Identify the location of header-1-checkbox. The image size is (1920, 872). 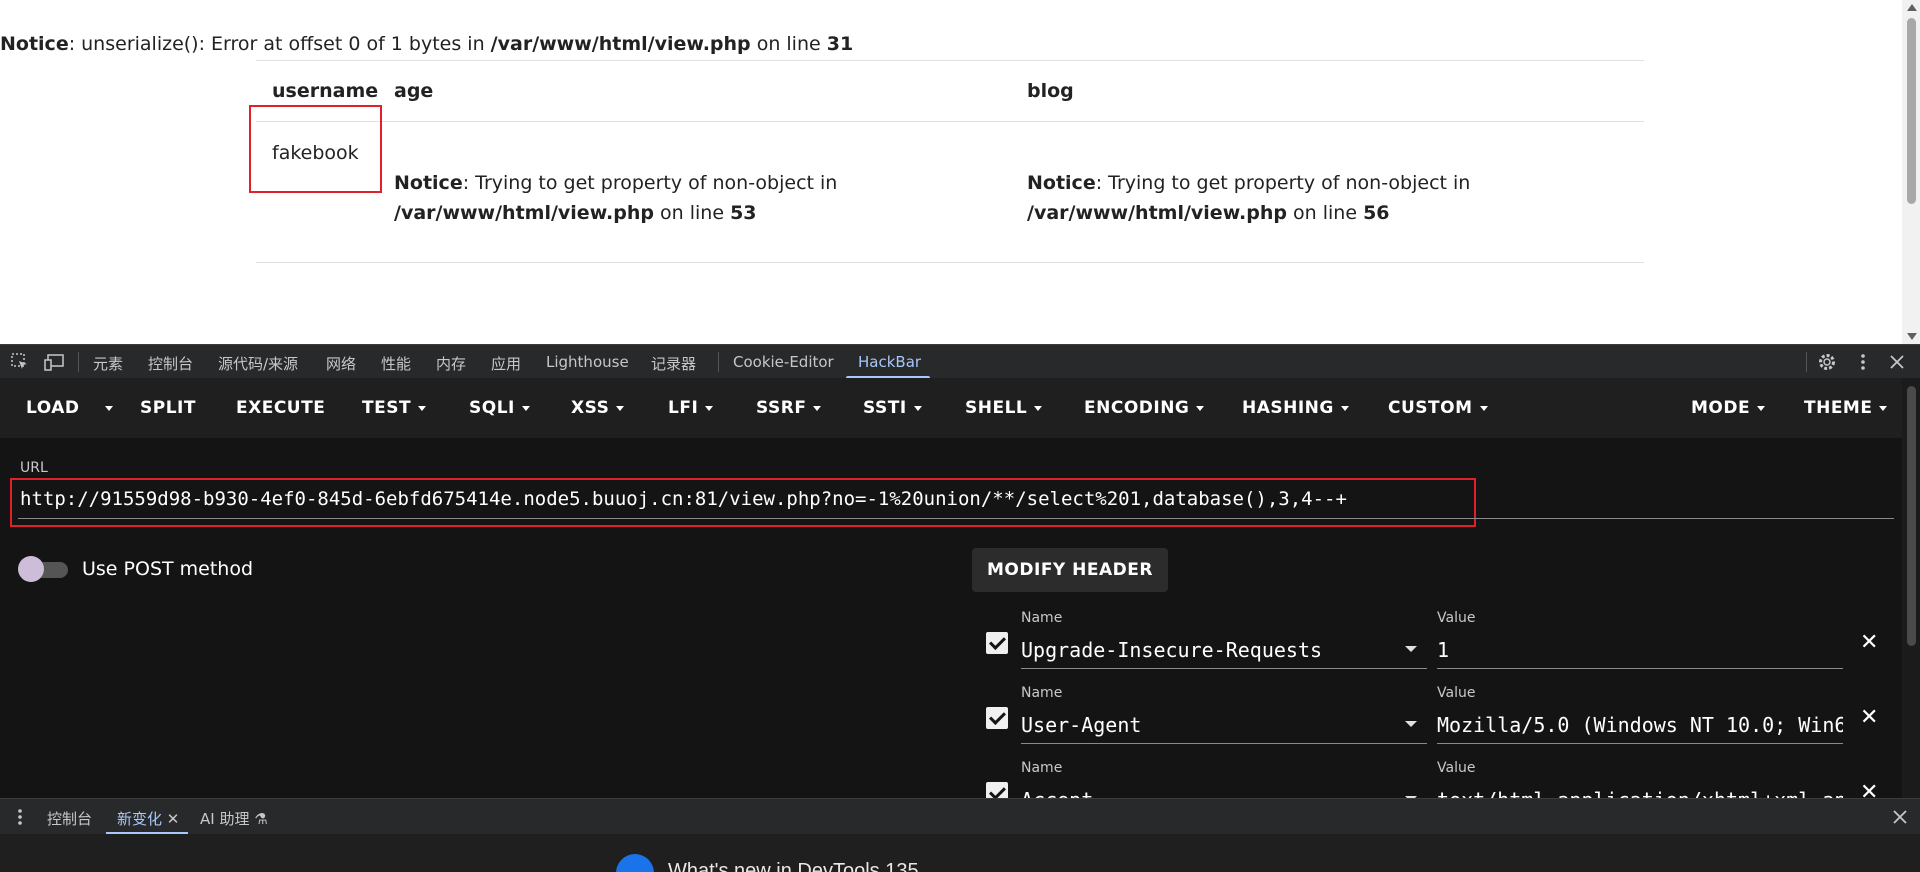
(997, 643).